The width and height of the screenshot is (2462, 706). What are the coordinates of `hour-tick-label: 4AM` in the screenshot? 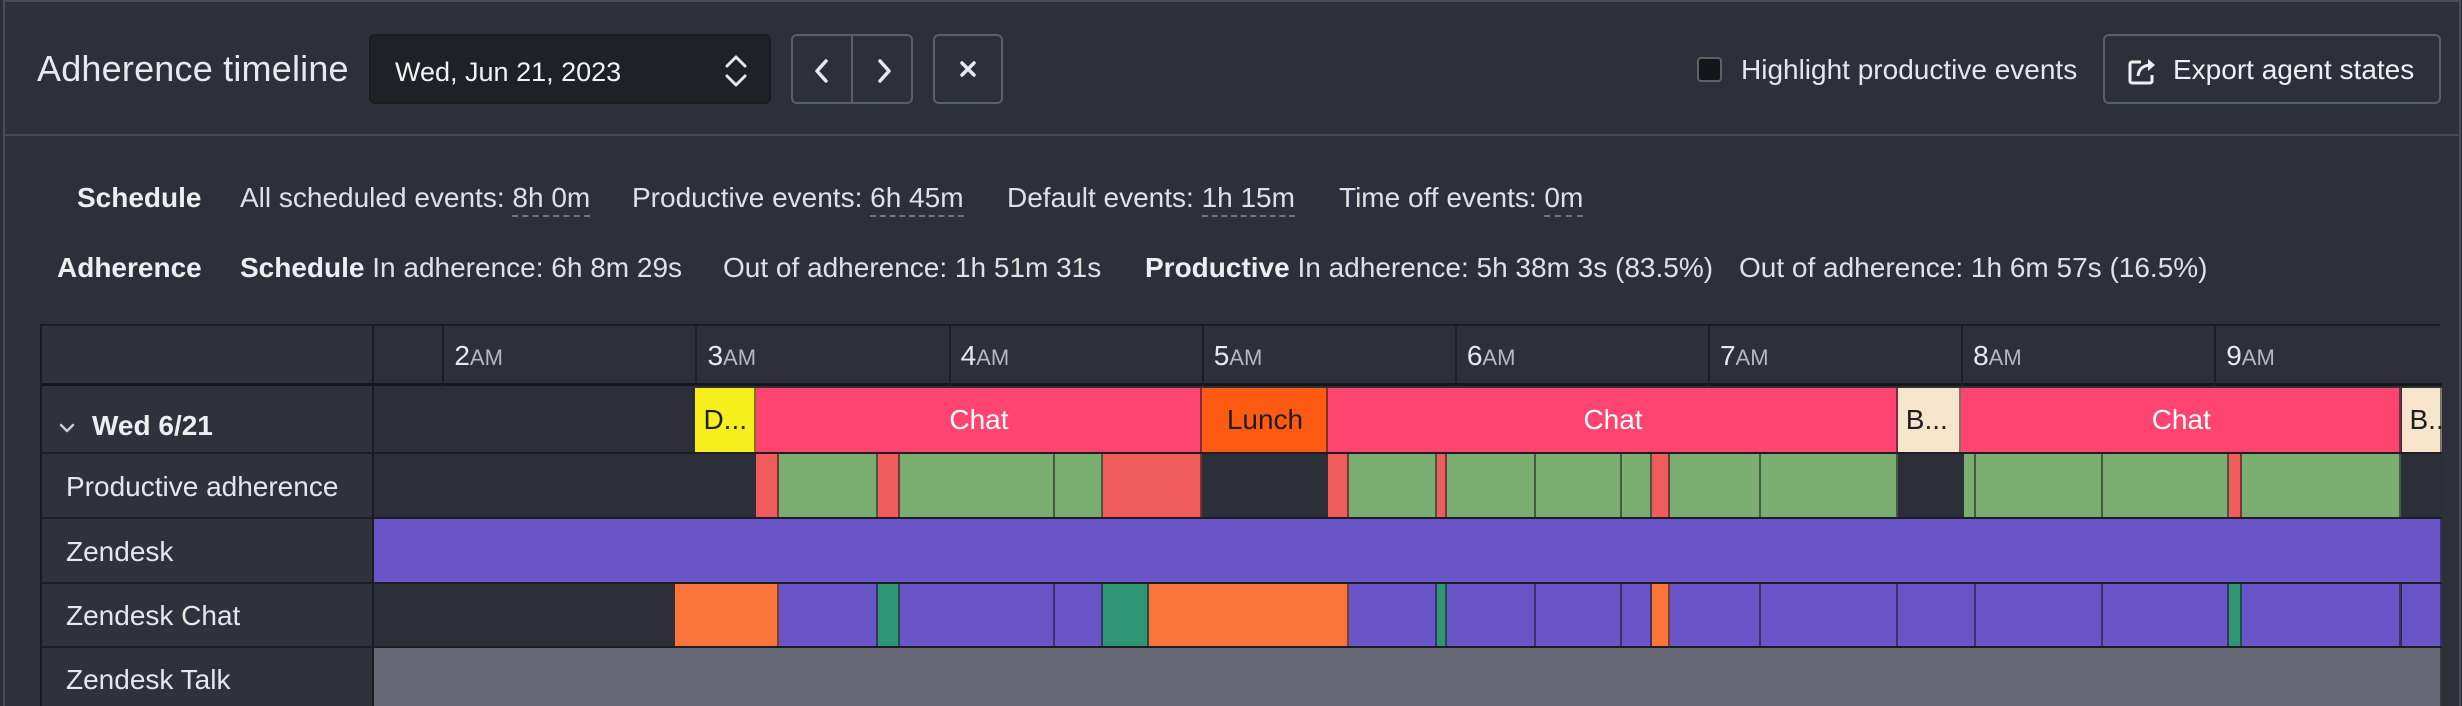 It's located at (985, 355).